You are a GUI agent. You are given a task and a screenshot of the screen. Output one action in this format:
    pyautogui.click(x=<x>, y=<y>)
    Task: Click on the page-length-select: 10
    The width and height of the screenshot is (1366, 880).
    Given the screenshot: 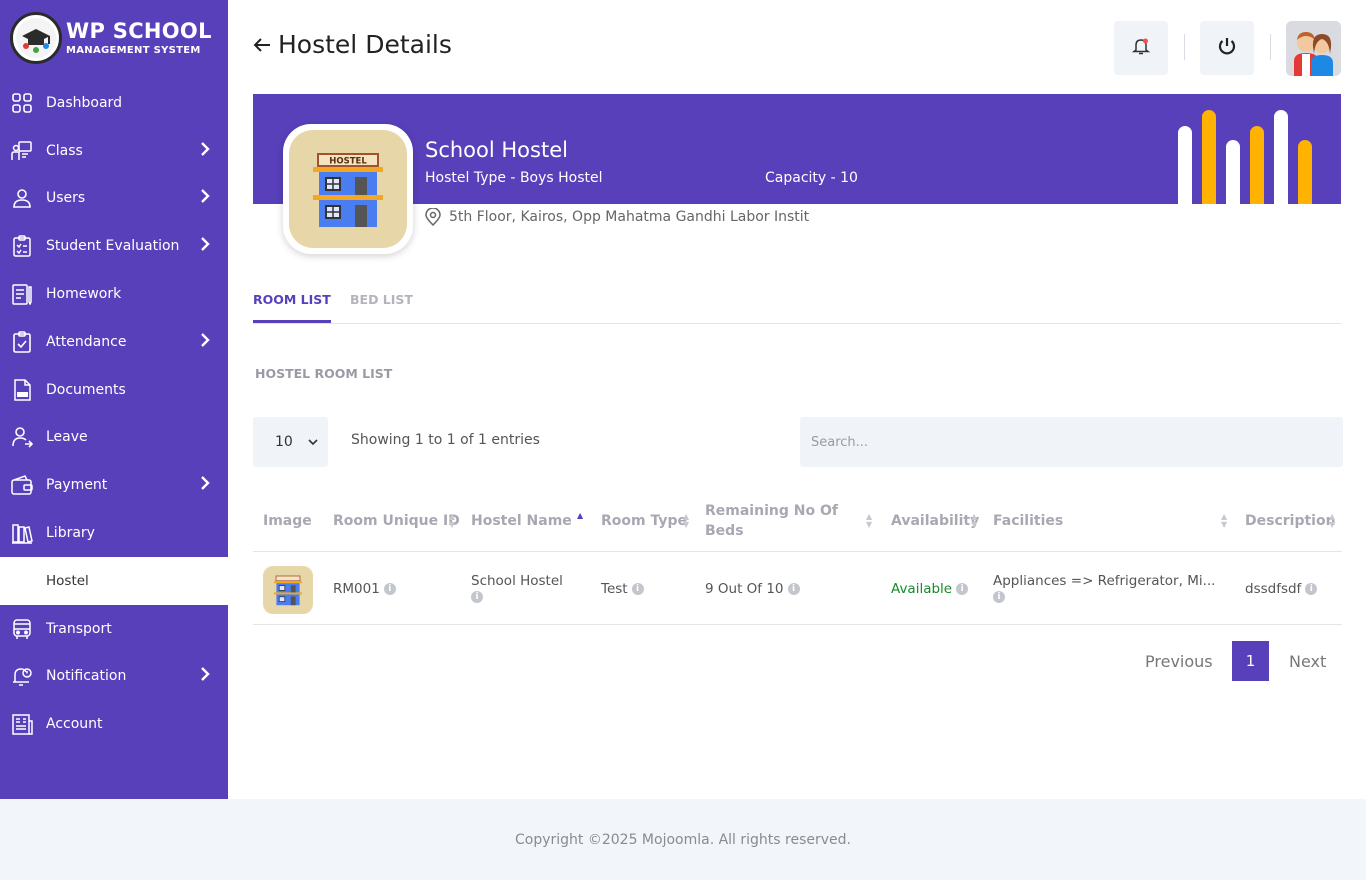 What is the action you would take?
    pyautogui.click(x=290, y=442)
    